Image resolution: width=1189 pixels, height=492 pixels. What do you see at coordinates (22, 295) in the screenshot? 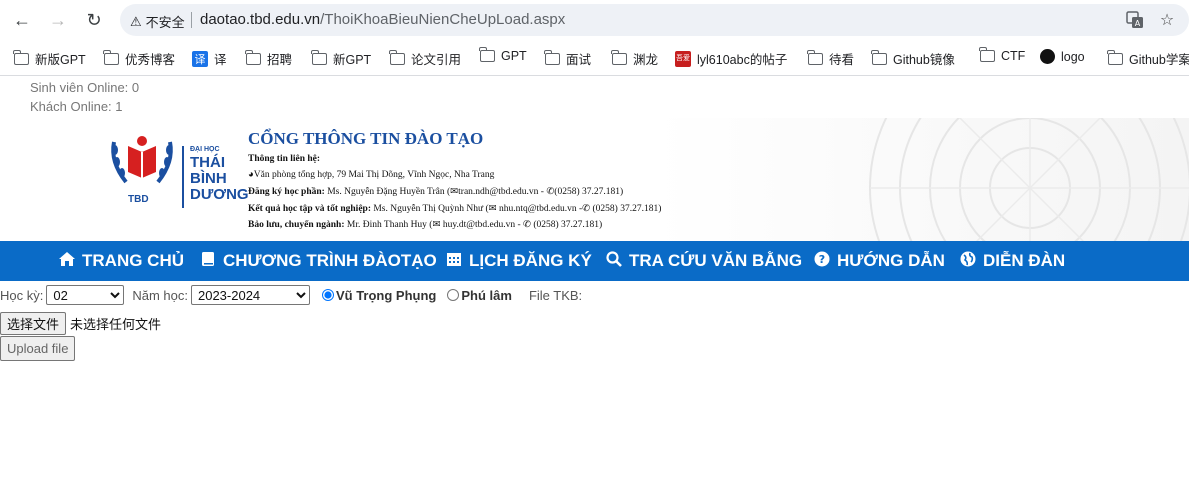
I see `semester-label: Học kỳ:` at bounding box center [22, 295].